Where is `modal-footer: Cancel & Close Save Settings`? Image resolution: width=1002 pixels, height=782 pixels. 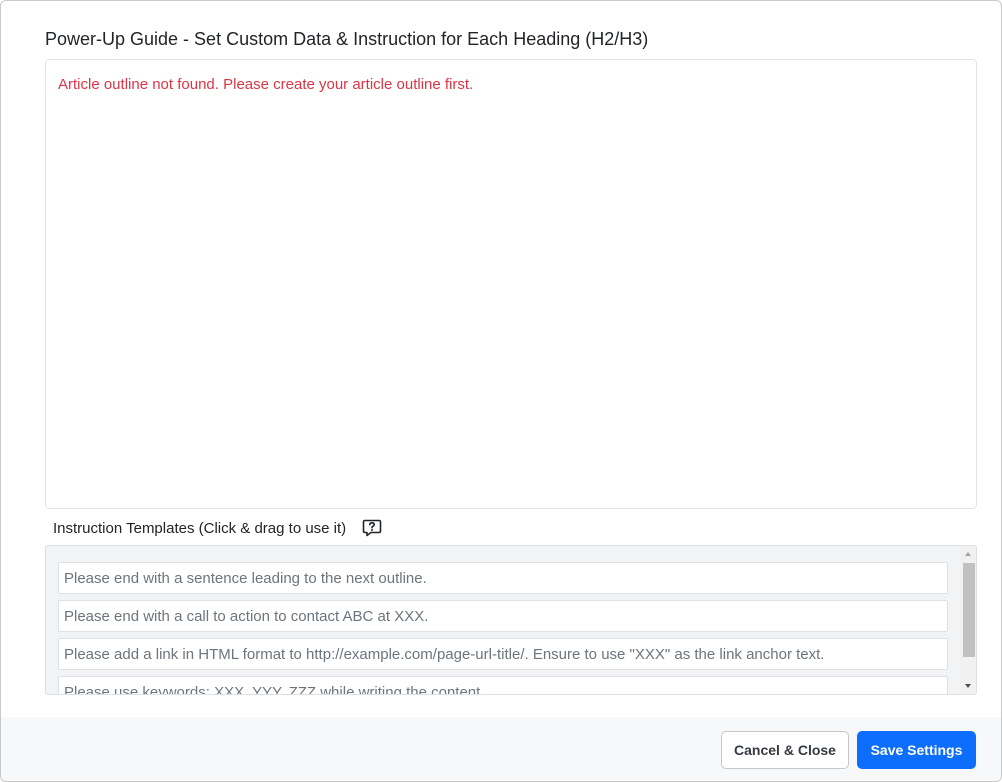
modal-footer: Cancel & Close Save Settings is located at coordinates (501, 749).